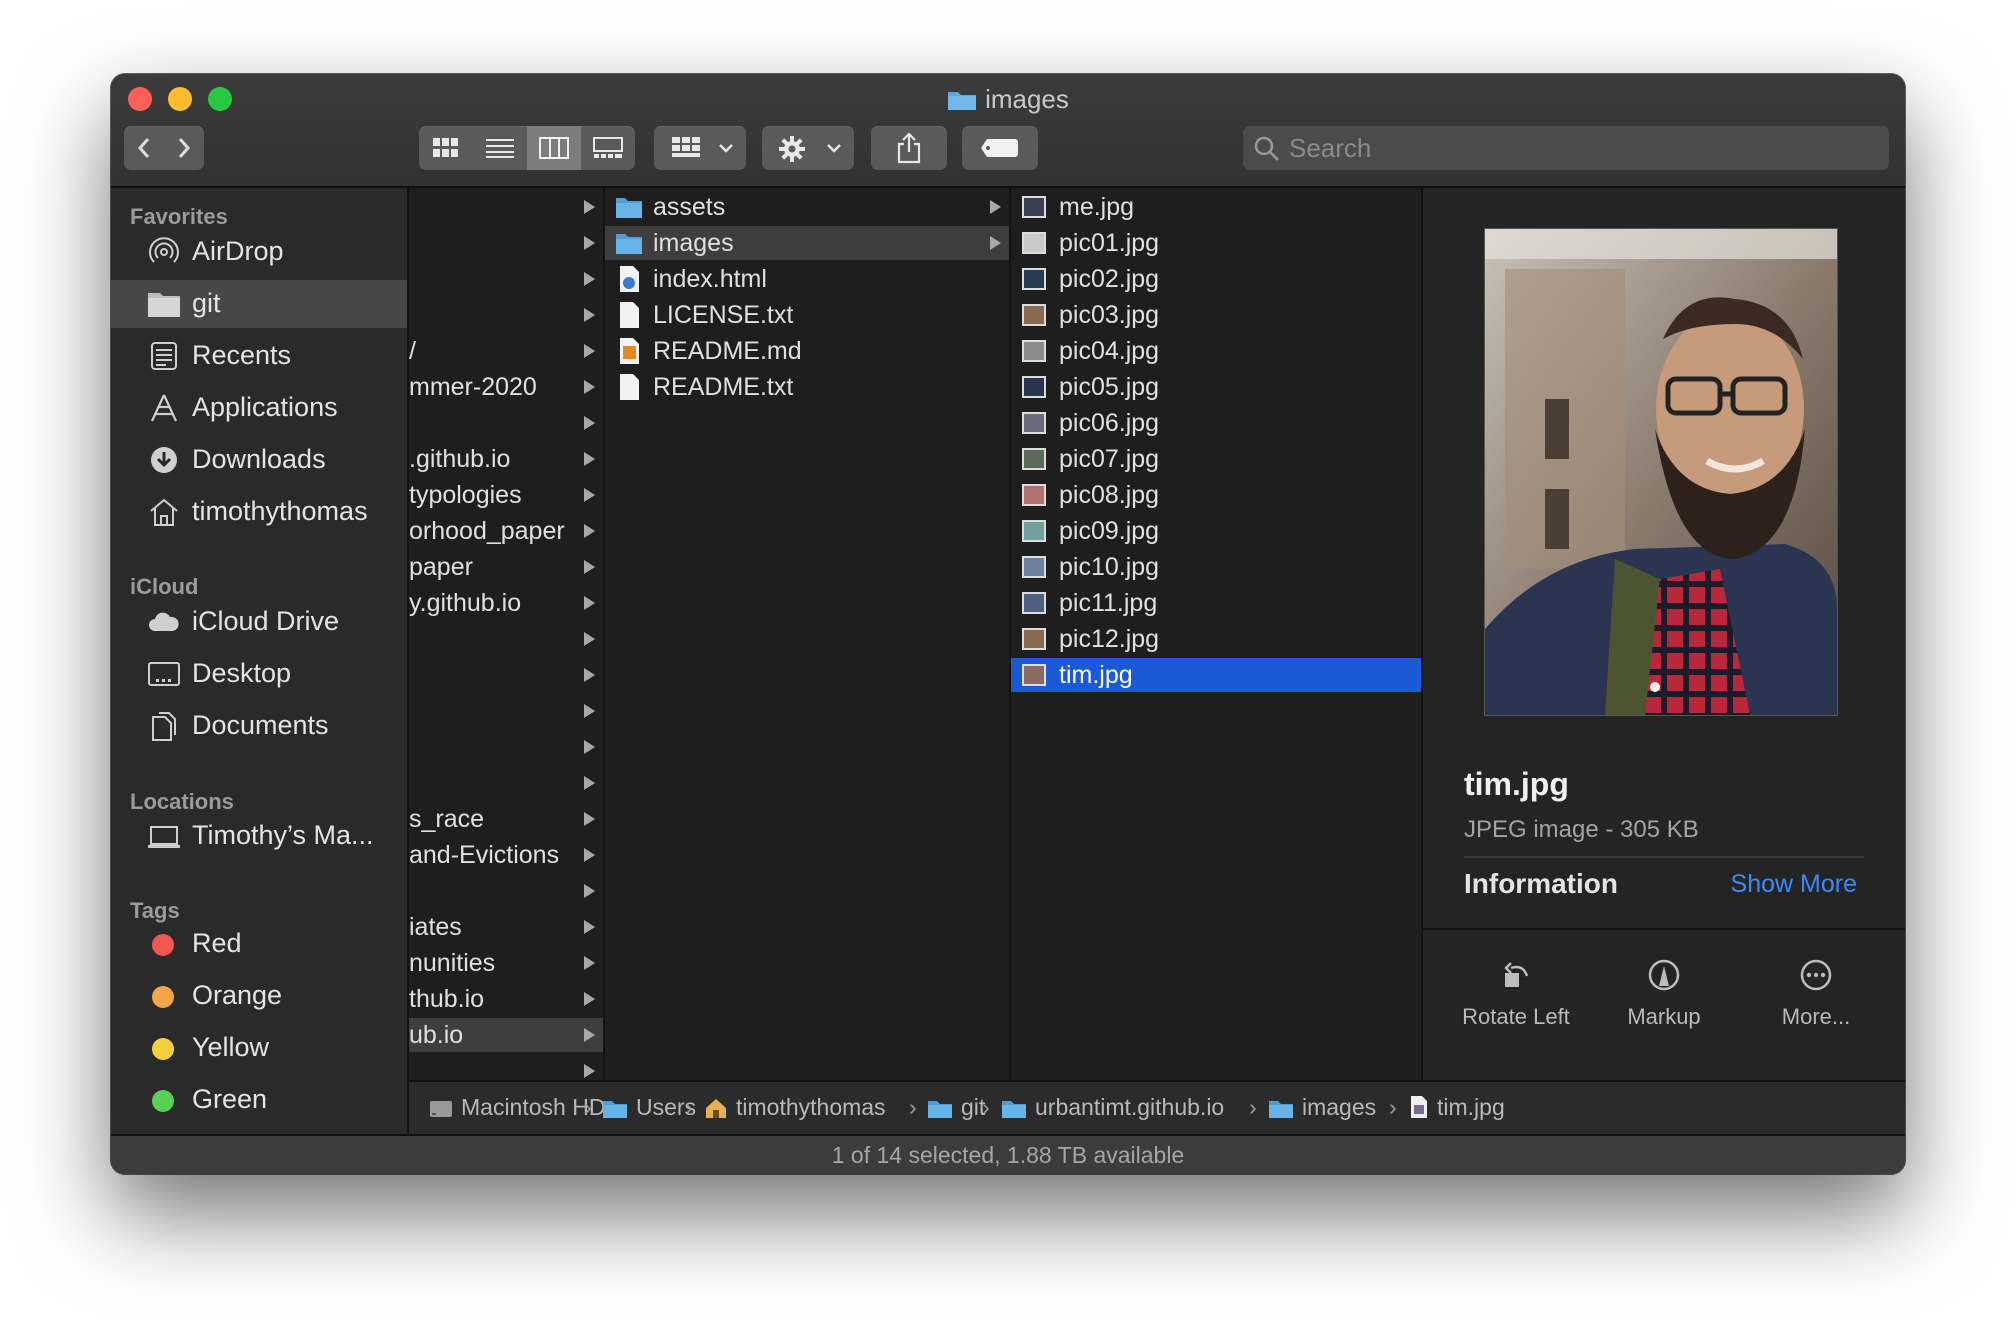 The height and width of the screenshot is (1322, 2016). Describe the element at coordinates (446, 148) in the screenshot. I see `icon-view-button` at that location.